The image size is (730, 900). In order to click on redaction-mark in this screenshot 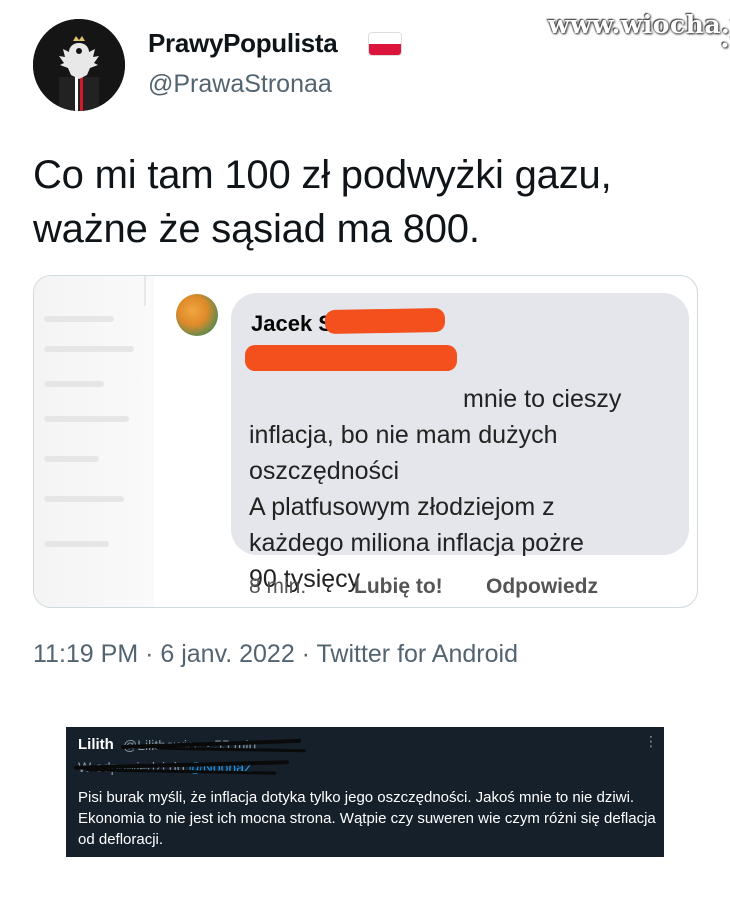, I will do `click(385, 321)`.